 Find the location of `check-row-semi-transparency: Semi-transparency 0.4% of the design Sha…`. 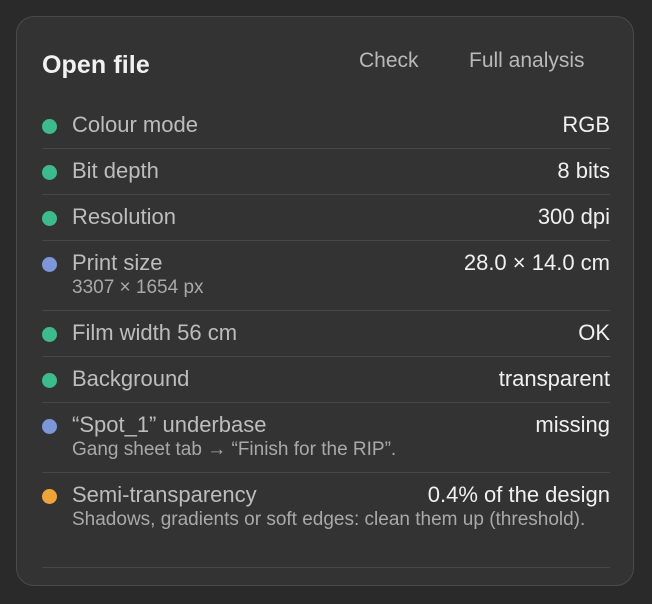

check-row-semi-transparency: Semi-transparency 0.4% of the design Sha… is located at coordinates (326, 520).